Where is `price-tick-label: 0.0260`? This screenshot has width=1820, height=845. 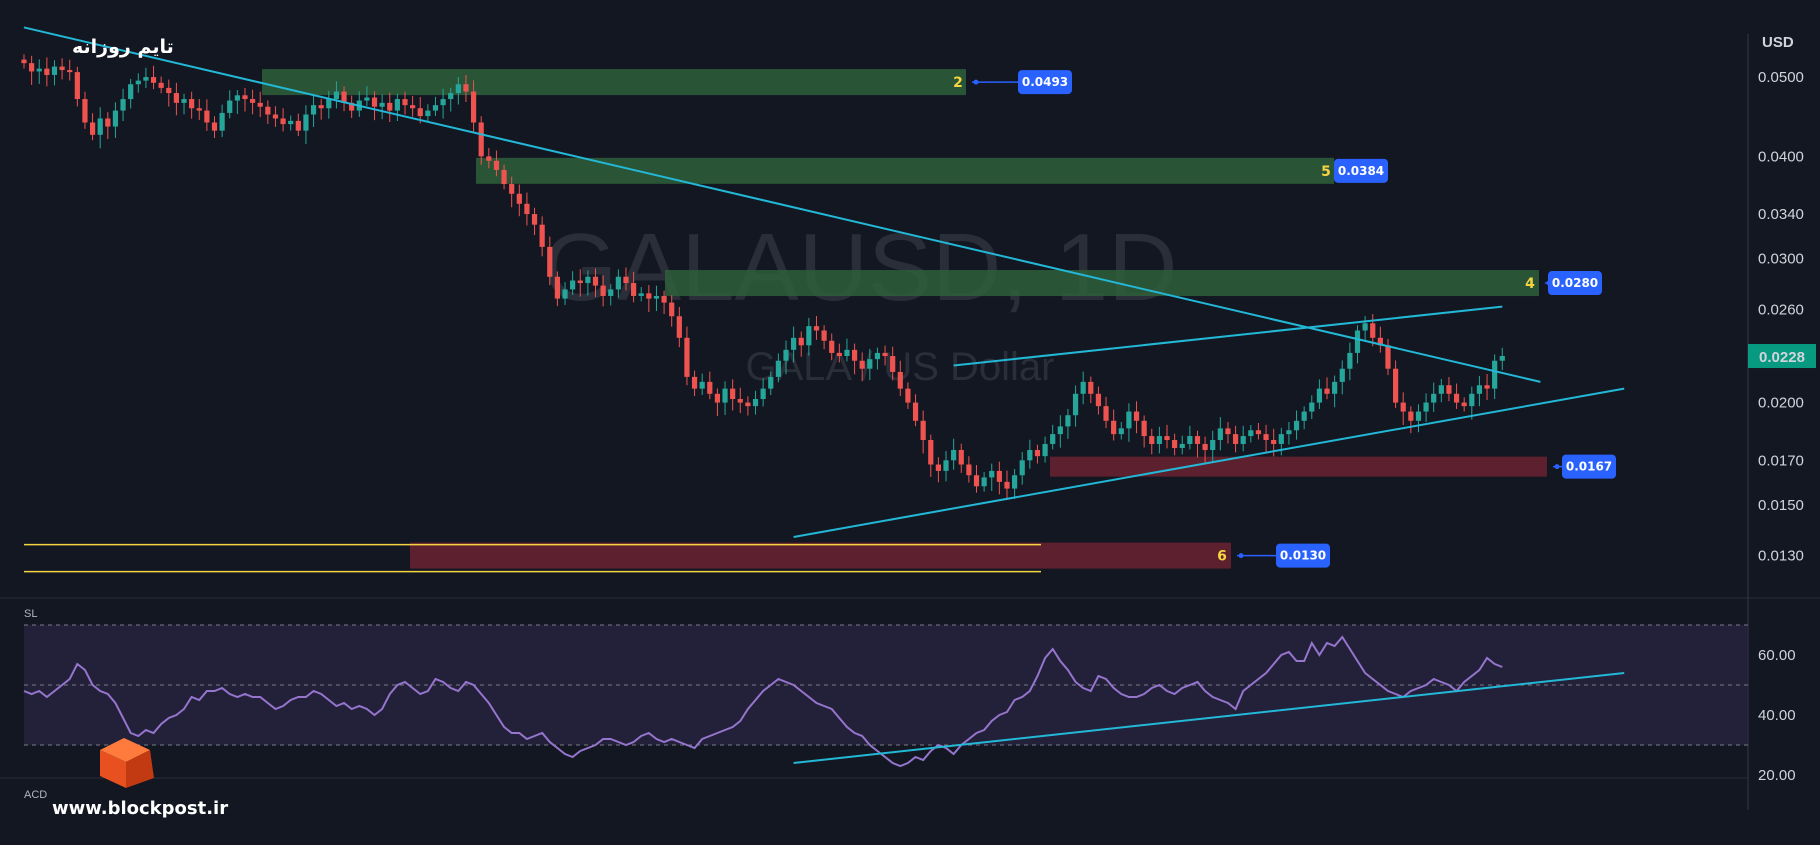
price-tick-label: 0.0260 is located at coordinates (1781, 309).